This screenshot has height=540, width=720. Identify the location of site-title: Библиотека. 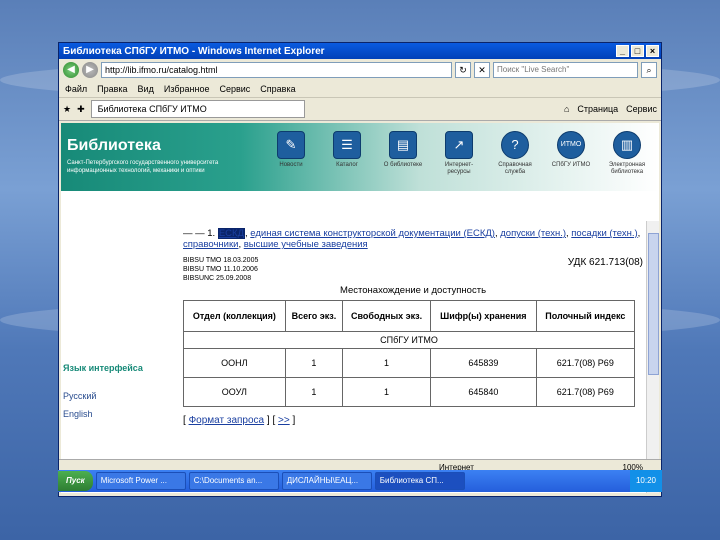
(114, 145).